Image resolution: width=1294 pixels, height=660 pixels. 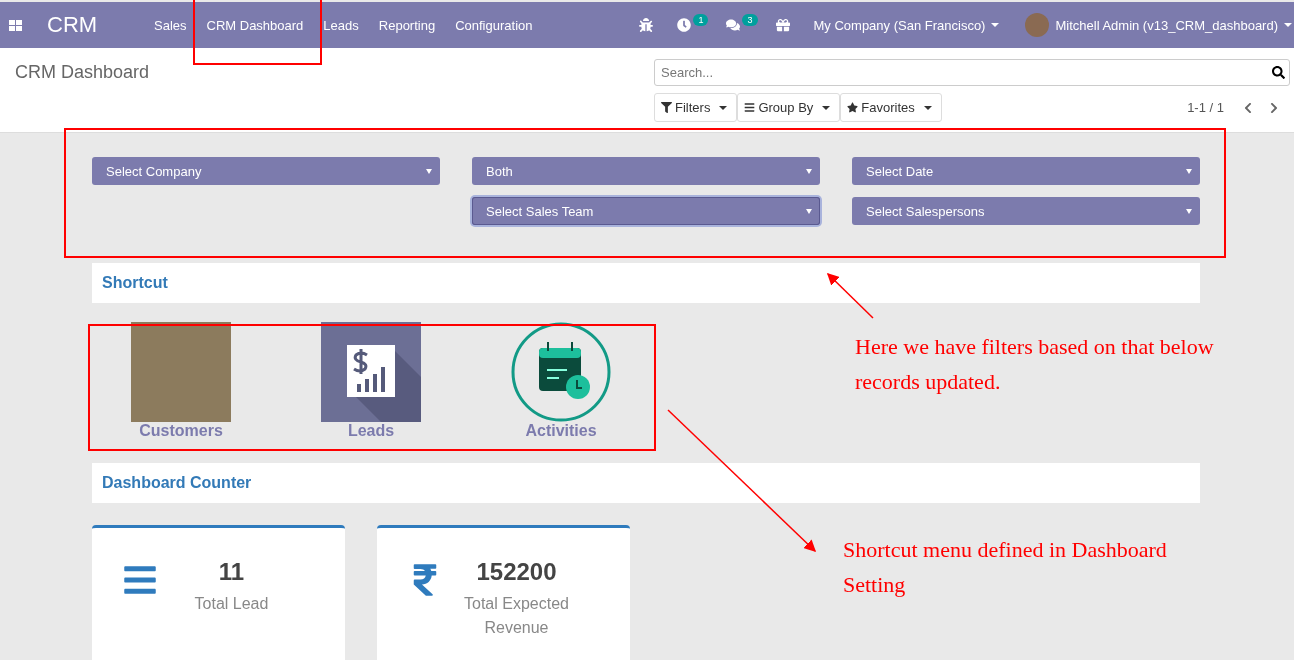 I want to click on annotation-text: Shortcut menu defined in Dashboard Setting, so click(x=1005, y=567).